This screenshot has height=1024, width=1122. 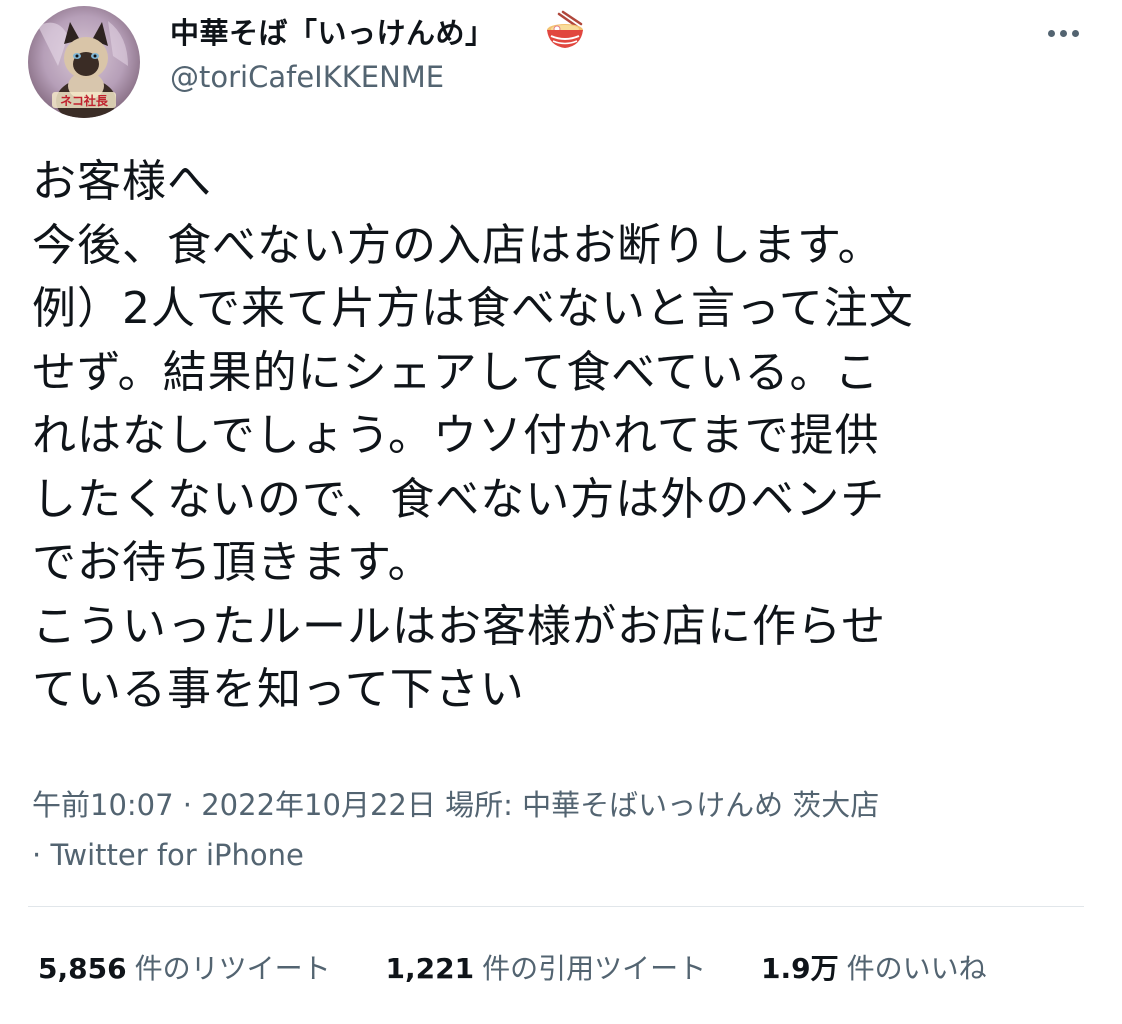 I want to click on tweet-text-line: 今後、食べない方の入店はお断りします。, so click(x=457, y=245).